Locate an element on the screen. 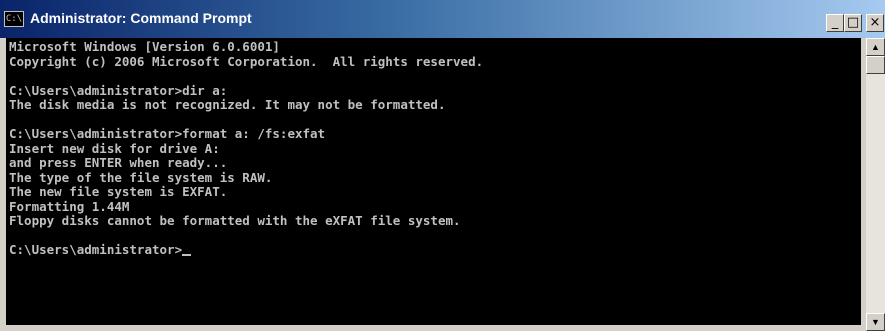 The width and height of the screenshot is (885, 331). scroll-thumb is located at coordinates (875, 65).